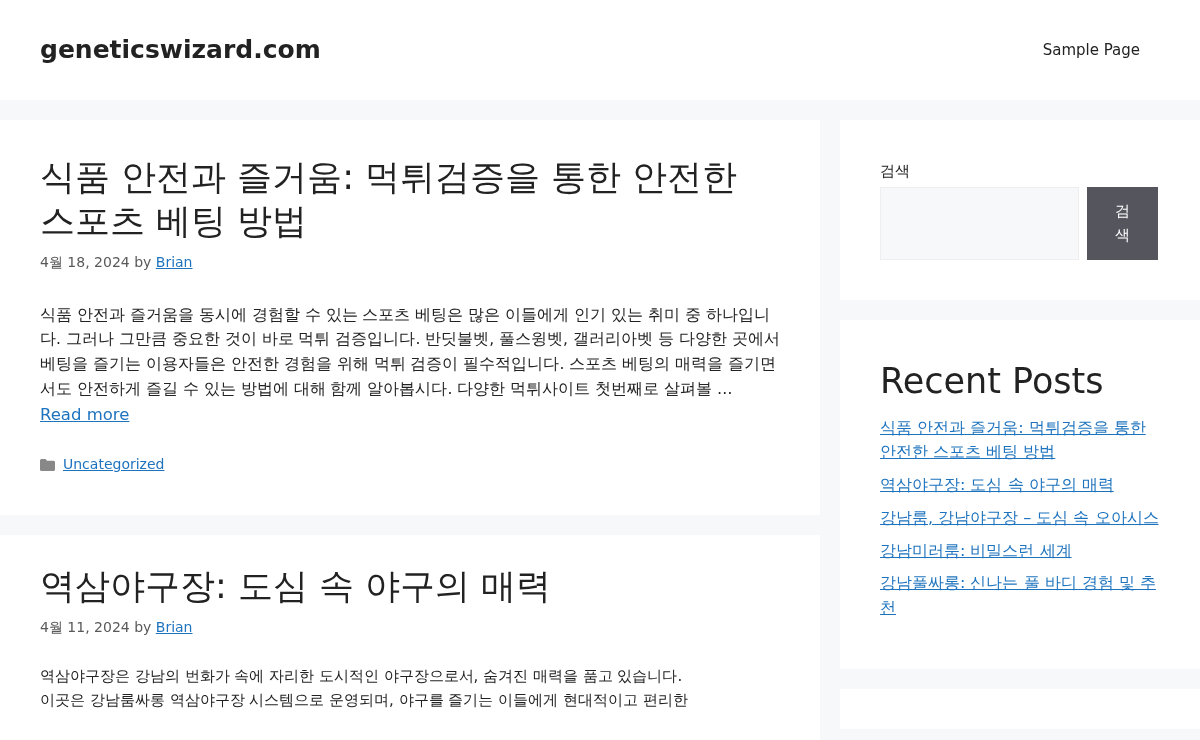  I want to click on post-title: 역삼야구장: 도심 속 야구의 매력, so click(410, 587).